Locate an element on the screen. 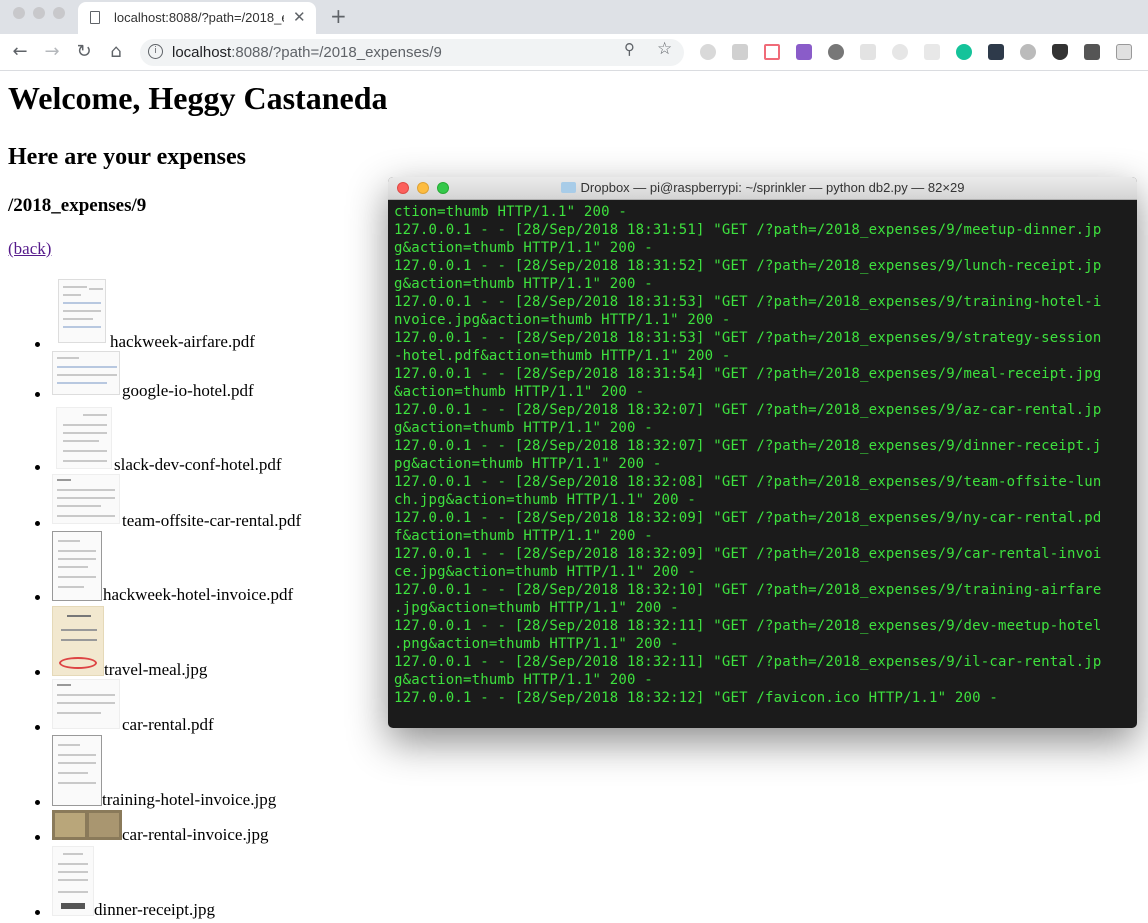 The width and height of the screenshot is (1148, 923). extension-circle-icon is located at coordinates (1028, 52).